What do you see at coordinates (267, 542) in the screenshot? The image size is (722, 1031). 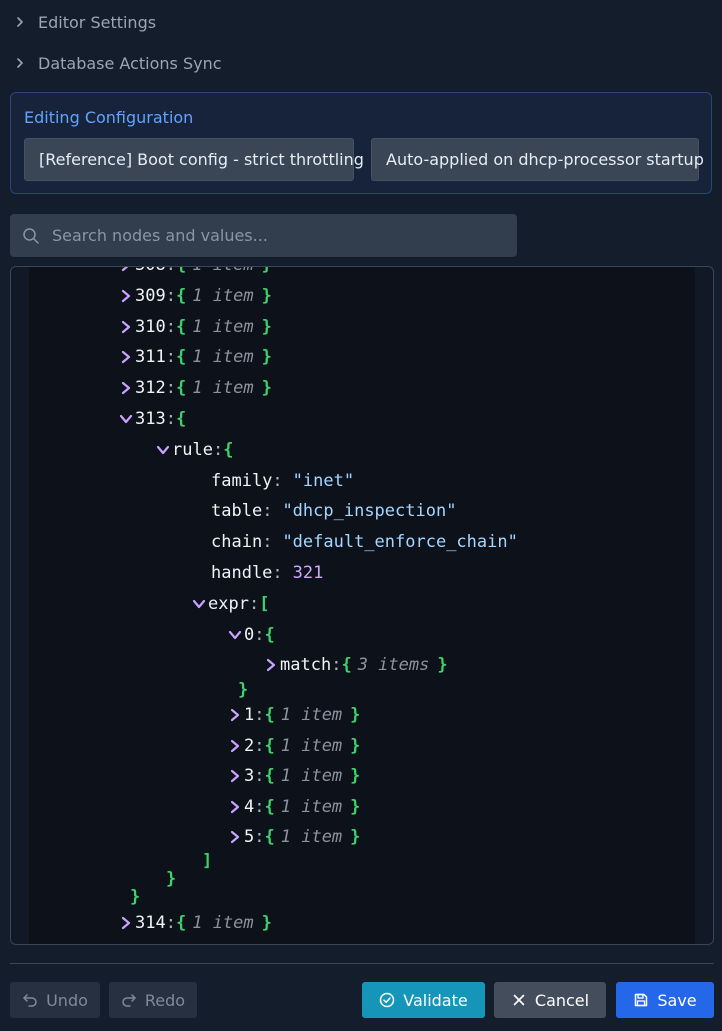 I see `leaf-colon: :` at bounding box center [267, 542].